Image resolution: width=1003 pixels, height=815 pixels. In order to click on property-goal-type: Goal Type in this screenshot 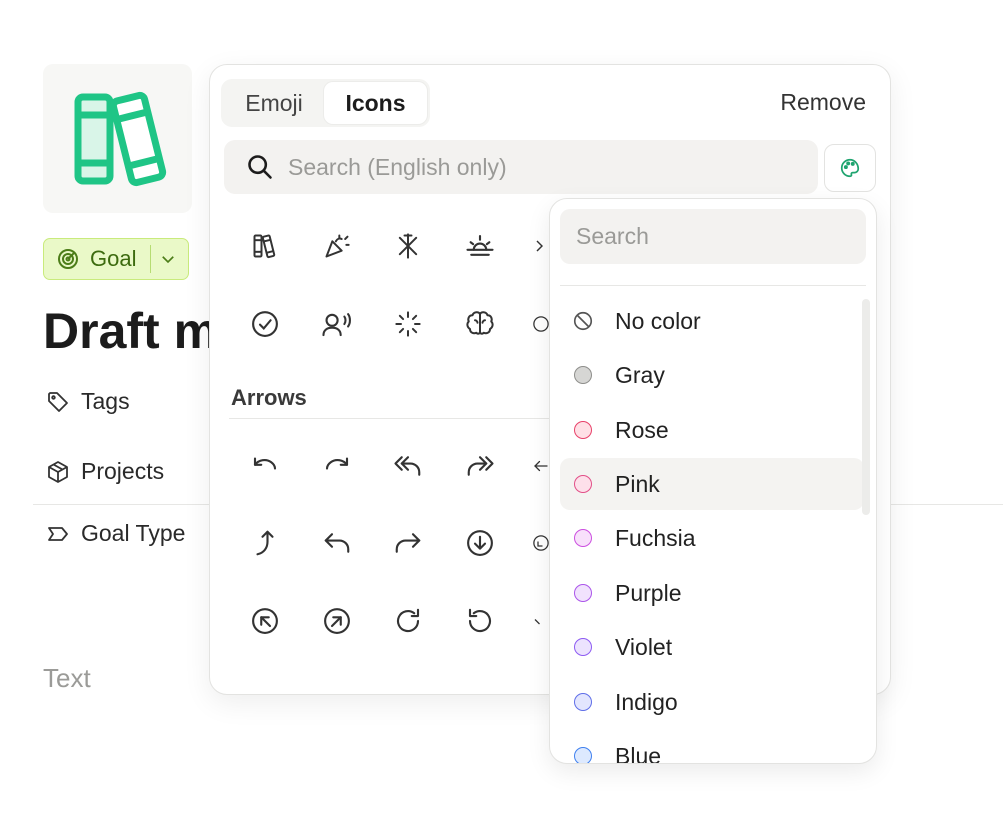, I will do `click(115, 533)`.